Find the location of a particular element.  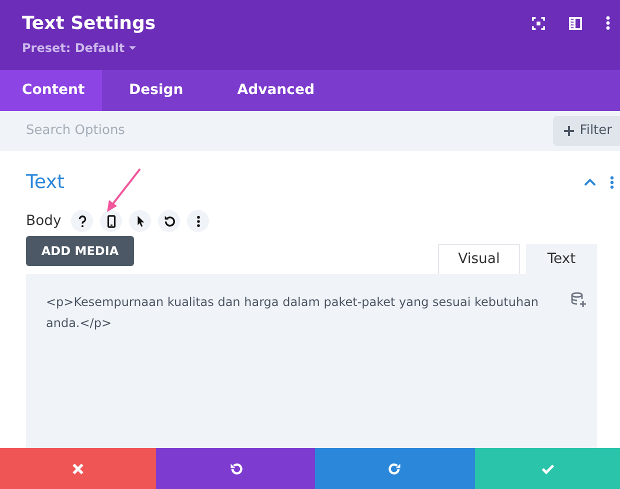

tab: Design is located at coordinates (156, 90).